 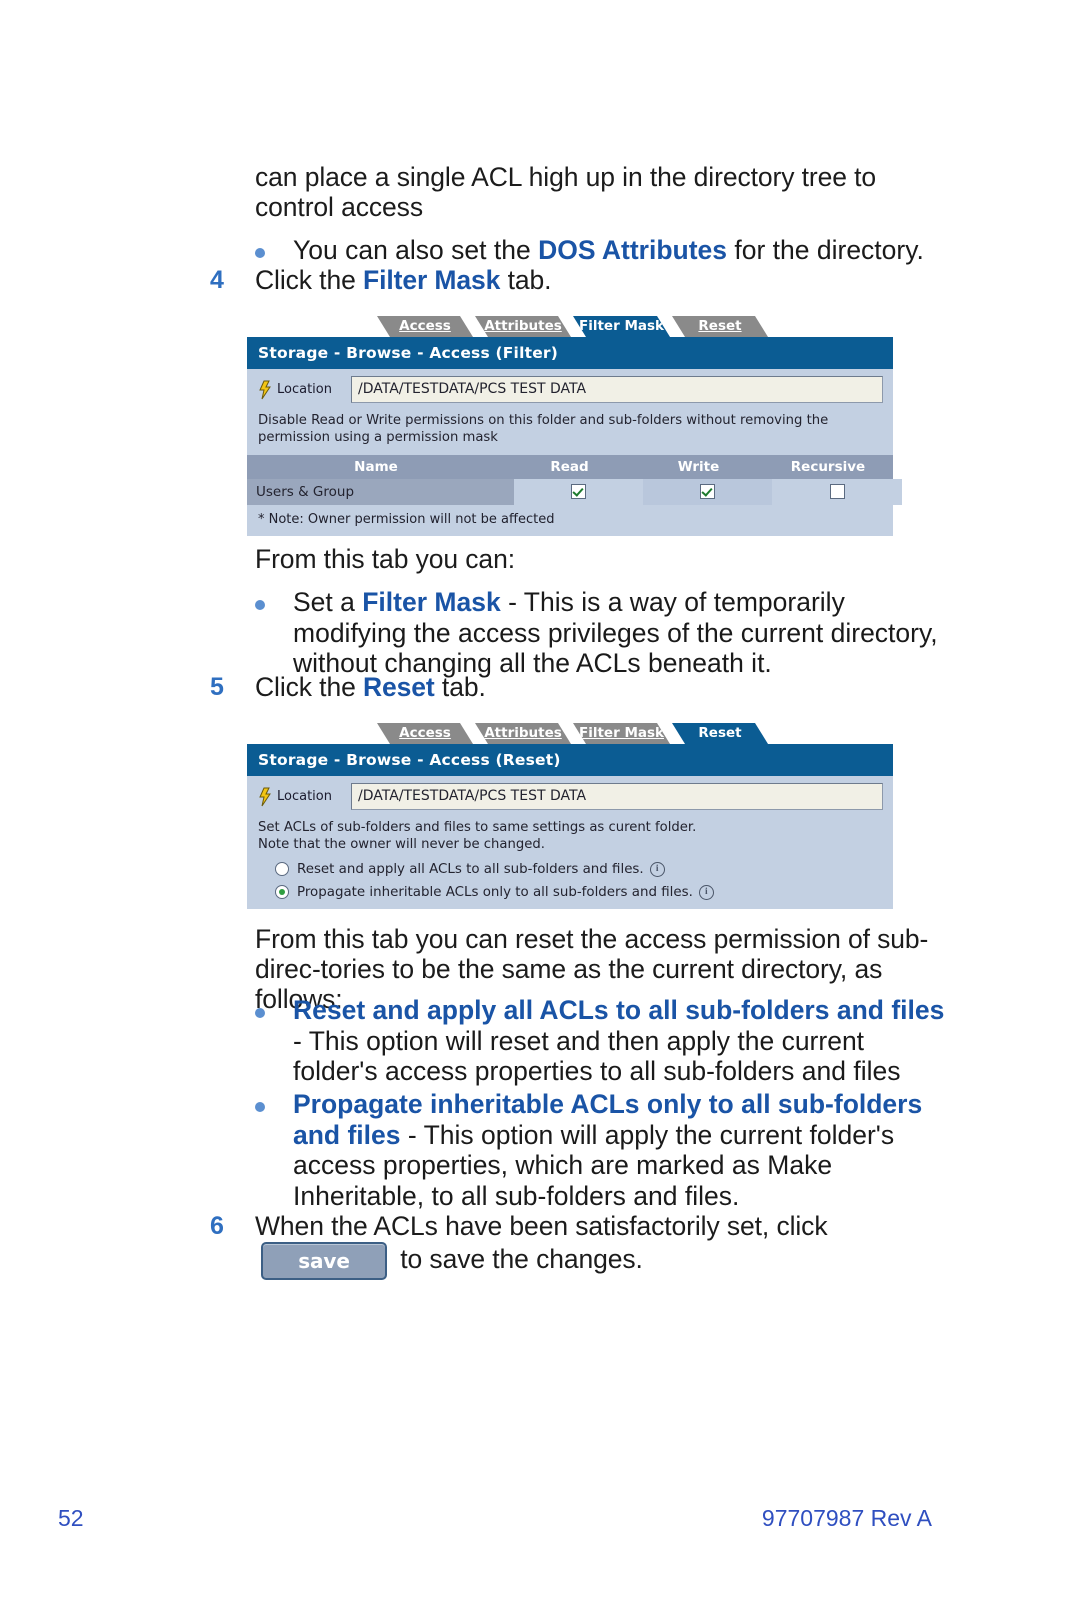 What do you see at coordinates (633, 250) in the screenshot?
I see `bullet-dos-bold: DOS Attributes` at bounding box center [633, 250].